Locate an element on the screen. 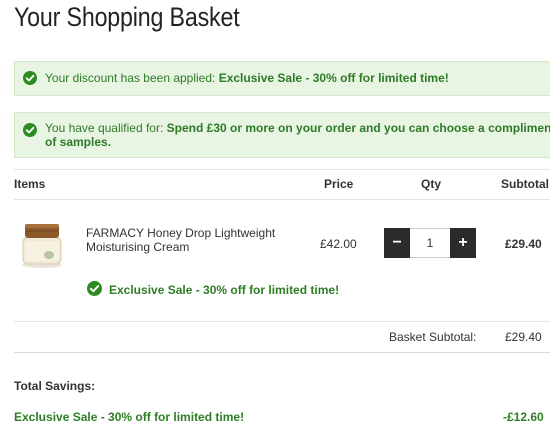 The height and width of the screenshot is (431, 550). column-header-qty: Qty is located at coordinates (431, 184).